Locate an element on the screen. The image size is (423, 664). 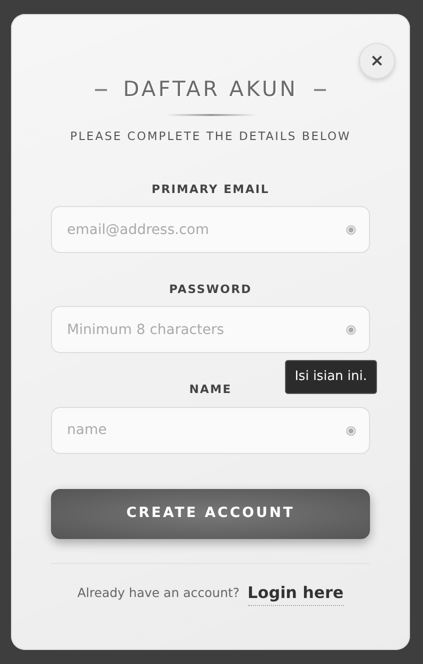
subtitle: PLEASE COMPLETE THE DETAILS BELOW is located at coordinates (210, 136).